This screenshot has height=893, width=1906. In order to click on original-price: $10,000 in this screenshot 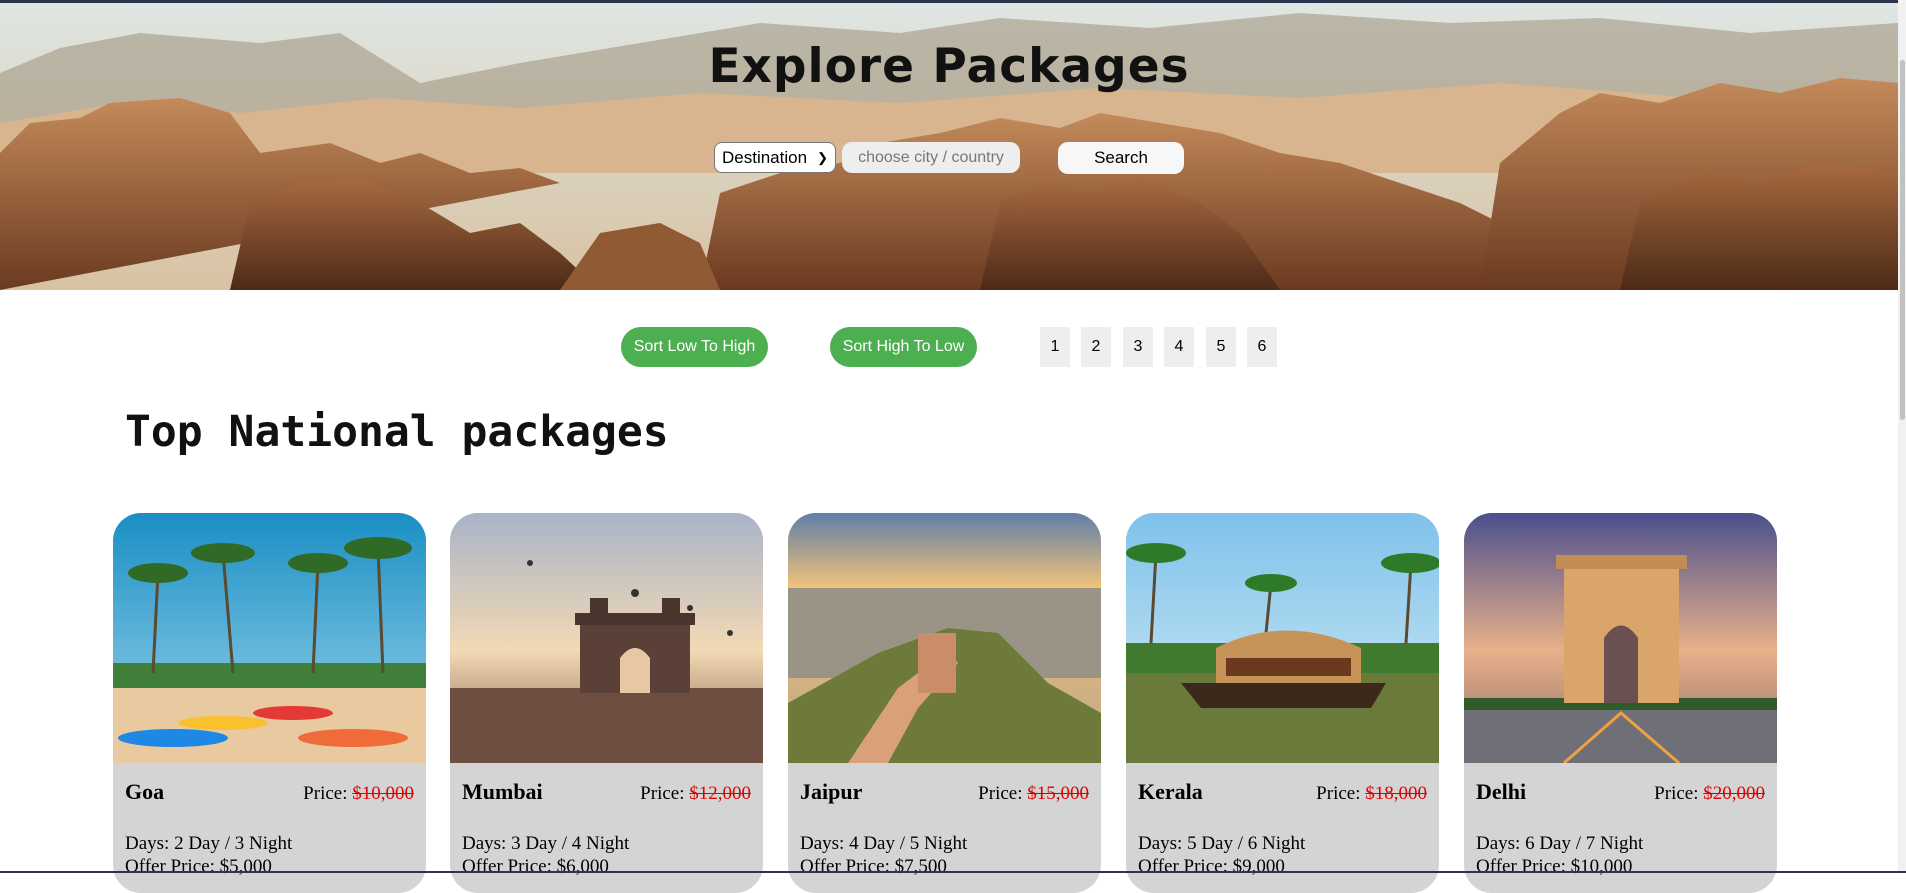, I will do `click(383, 793)`.